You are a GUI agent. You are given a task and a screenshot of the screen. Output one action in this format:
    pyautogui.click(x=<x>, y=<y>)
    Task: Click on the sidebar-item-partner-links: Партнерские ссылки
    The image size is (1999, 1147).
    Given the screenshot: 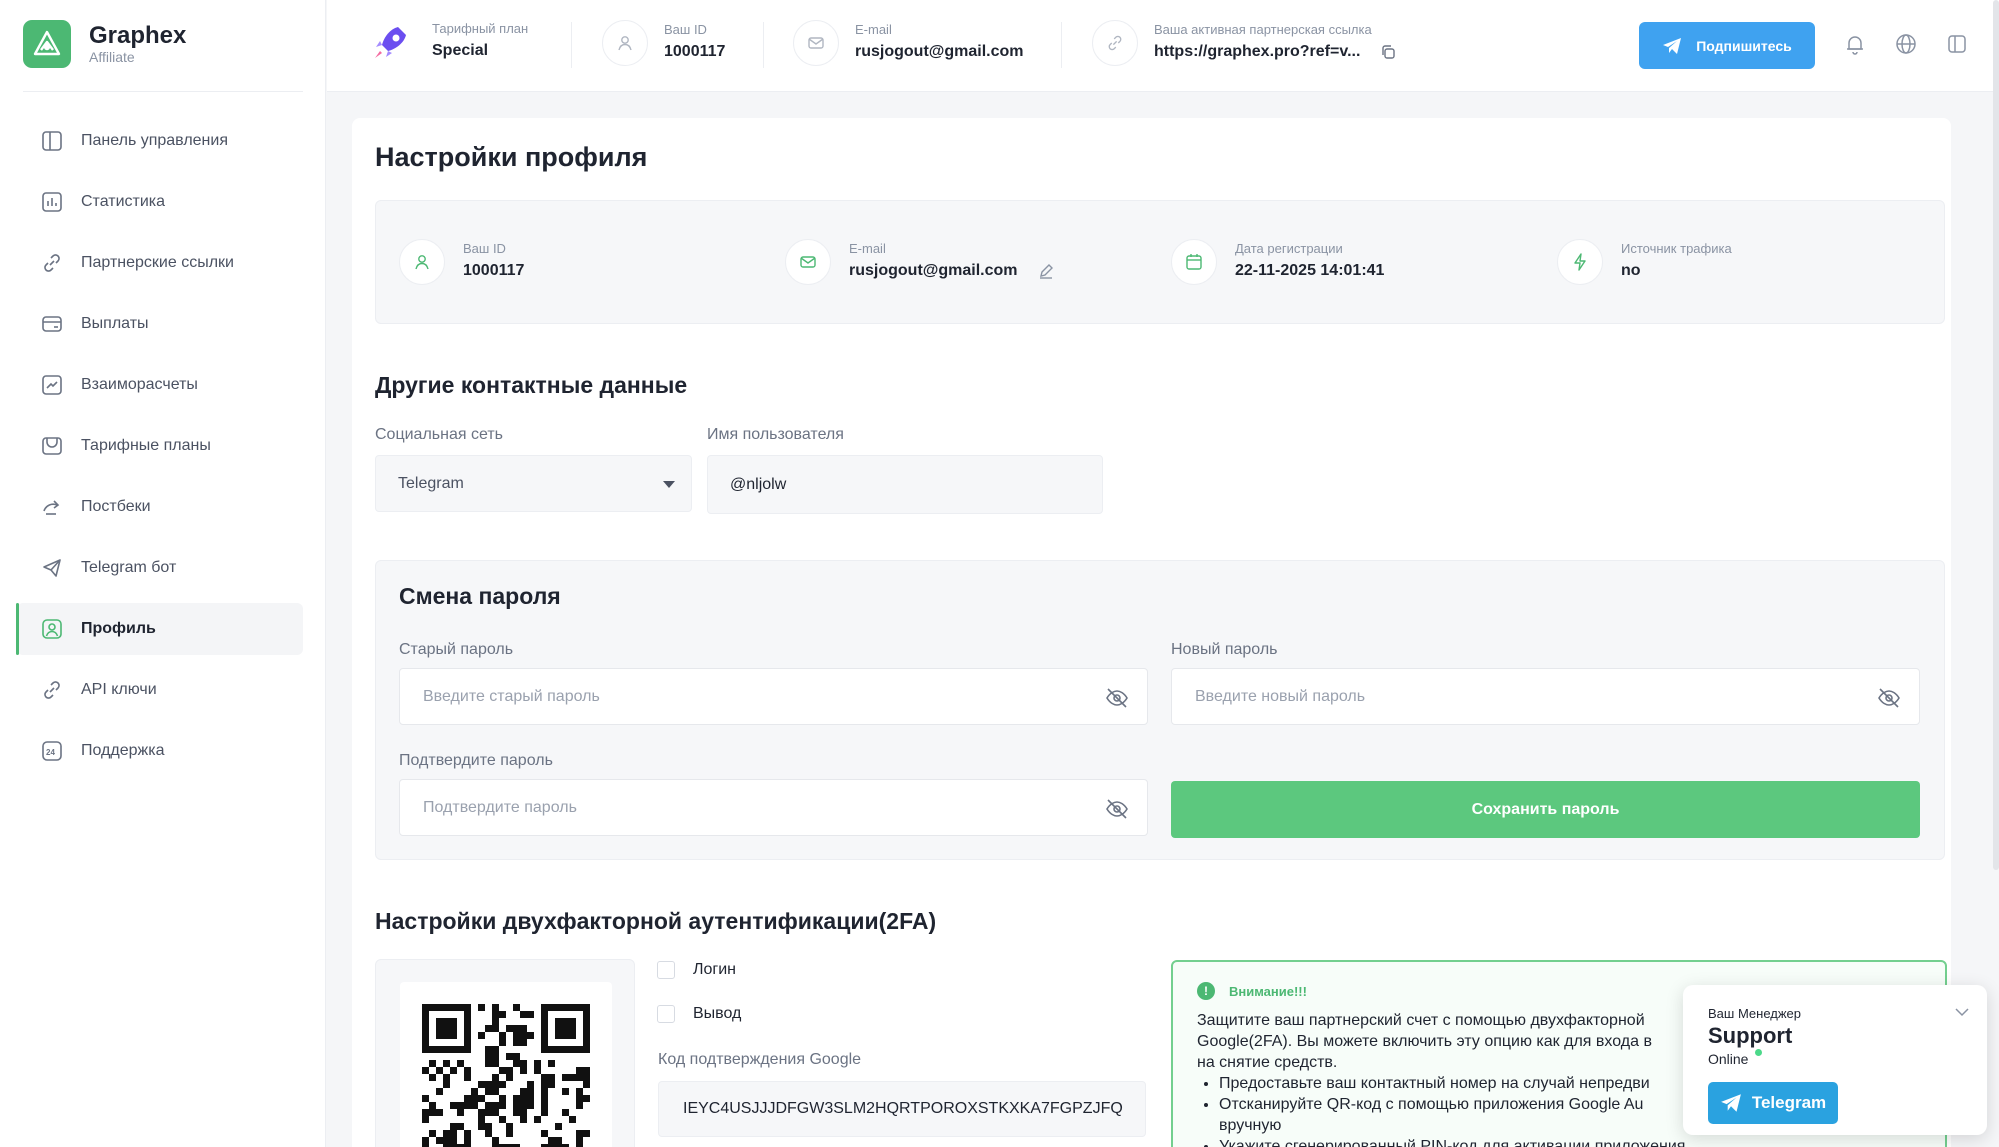 What is the action you would take?
    pyautogui.click(x=160, y=263)
    